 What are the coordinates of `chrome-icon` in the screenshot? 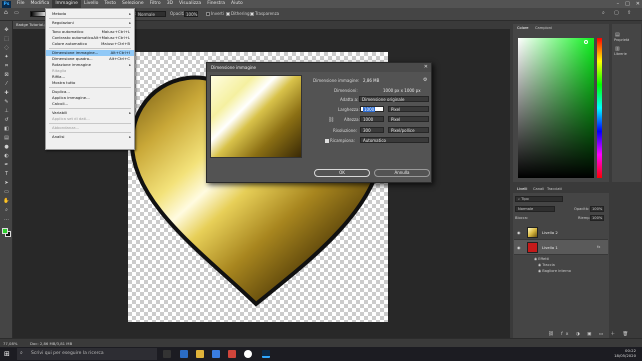 It's located at (248, 354).